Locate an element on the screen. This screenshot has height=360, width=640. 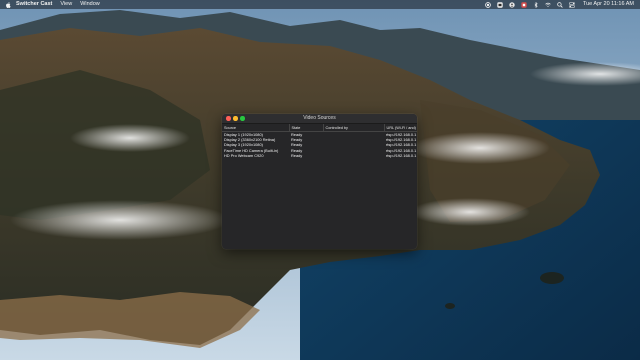
source-cell: HD Pro Webcam C920 is located at coordinates (244, 155).